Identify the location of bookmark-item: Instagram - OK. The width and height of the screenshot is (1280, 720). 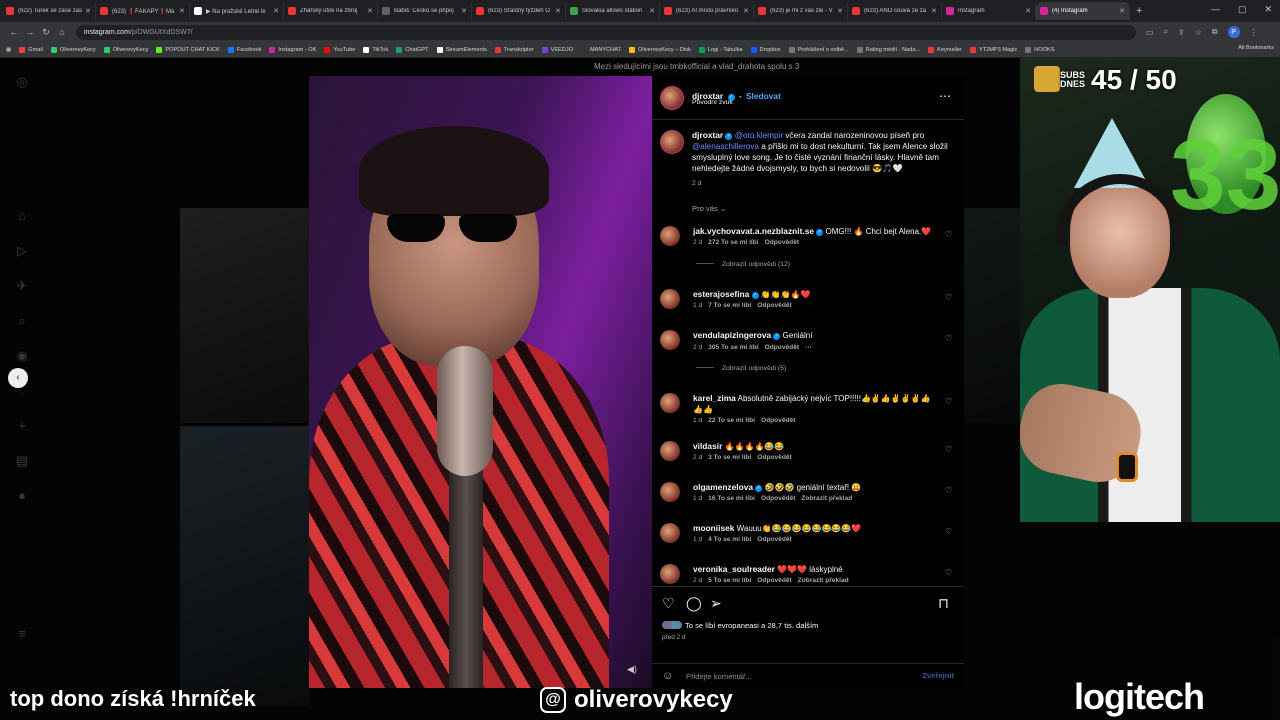
(292, 49).